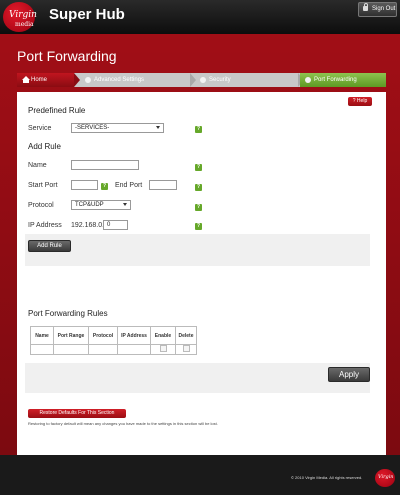 Image resolution: width=400 pixels, height=495 pixels. Describe the element at coordinates (365, 7) in the screenshot. I see `lock-icon` at that location.